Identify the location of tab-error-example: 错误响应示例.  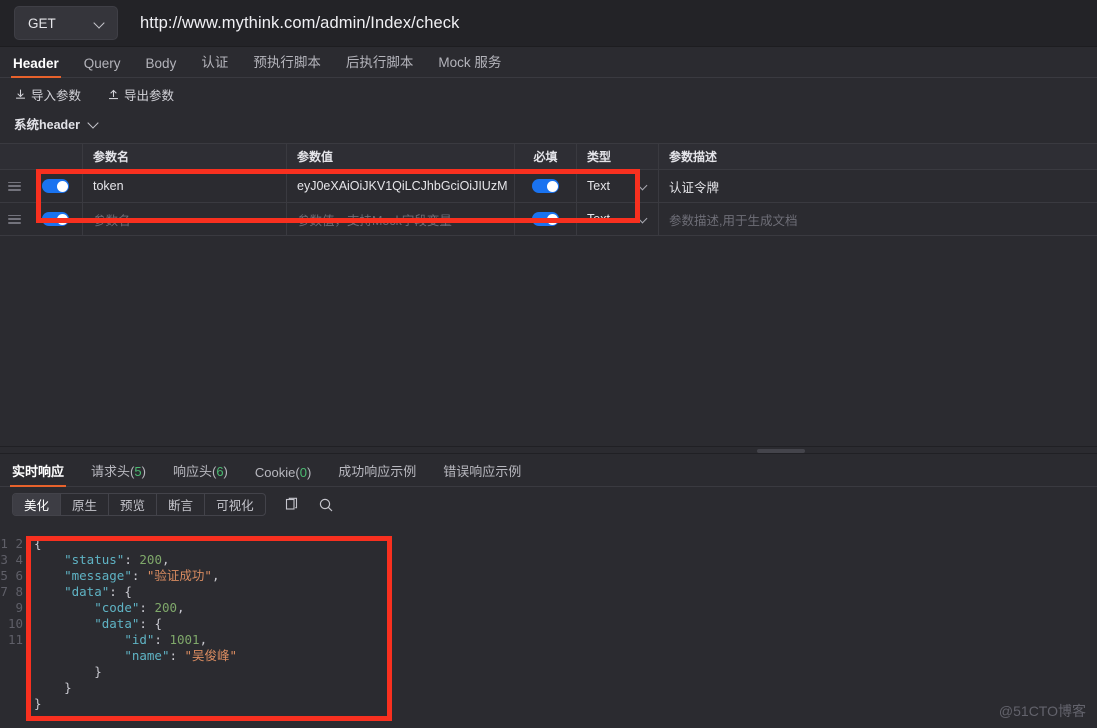
(482, 473).